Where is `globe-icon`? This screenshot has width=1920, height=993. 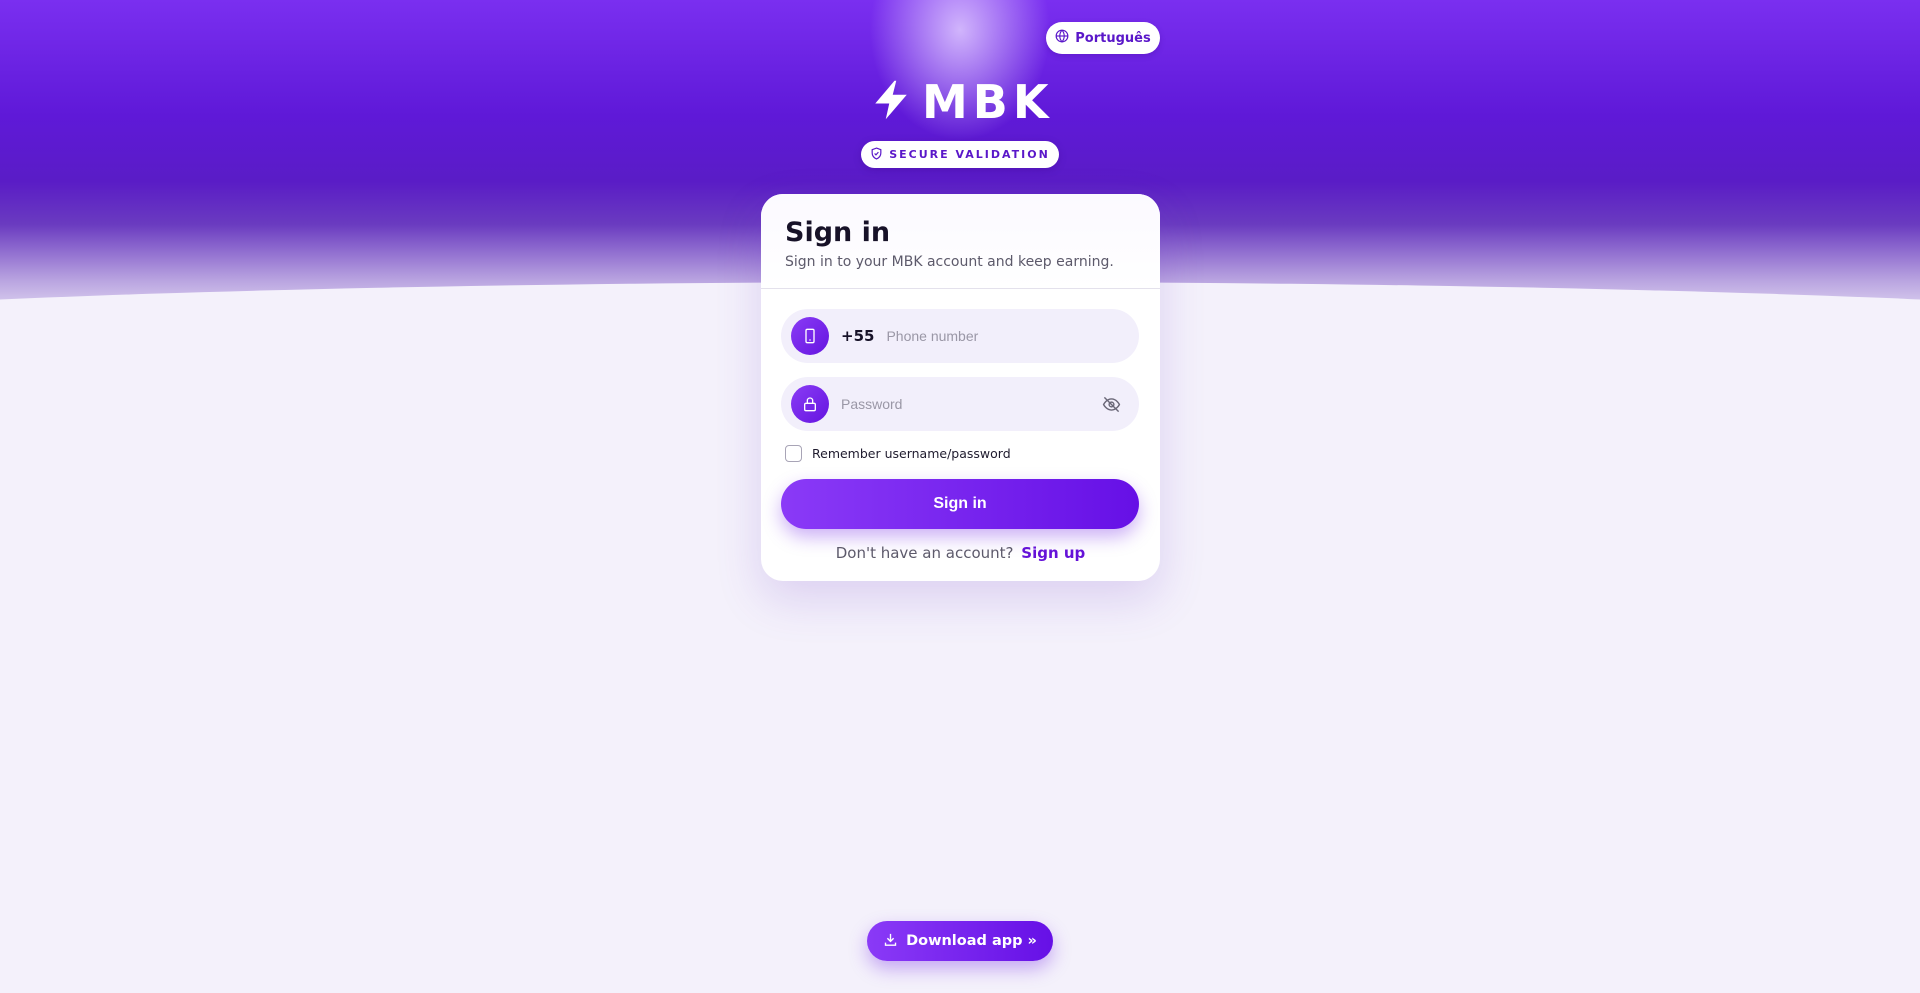
globe-icon is located at coordinates (1062, 38).